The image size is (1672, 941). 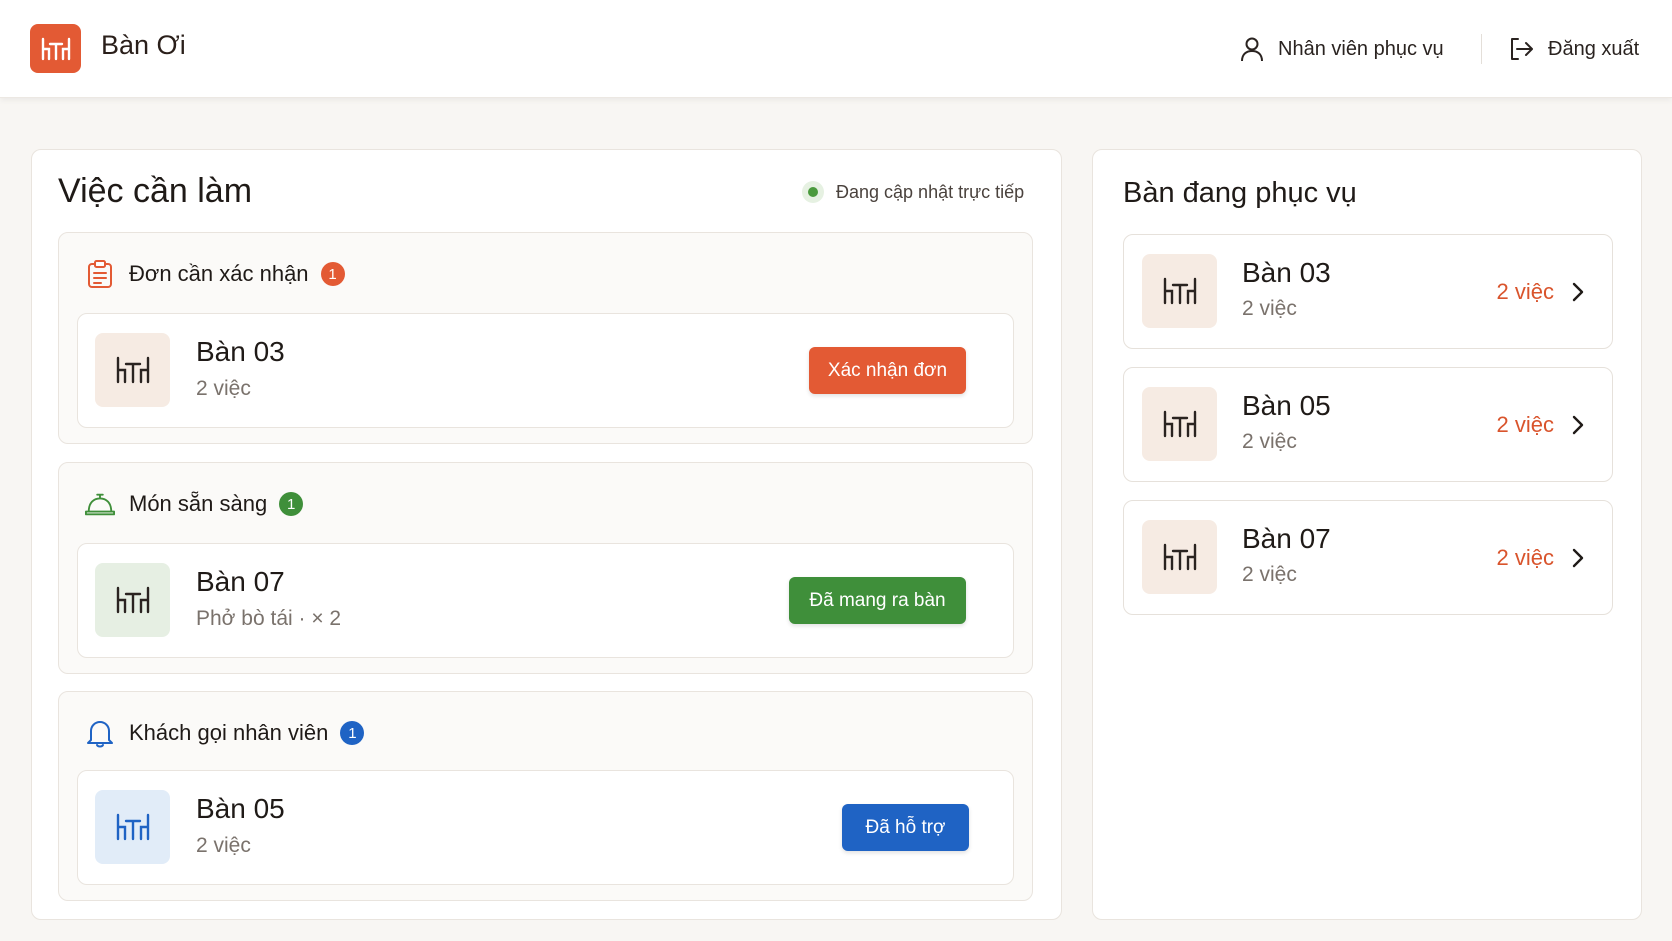 What do you see at coordinates (143, 45) in the screenshot?
I see `app-title: Bàn Ơi` at bounding box center [143, 45].